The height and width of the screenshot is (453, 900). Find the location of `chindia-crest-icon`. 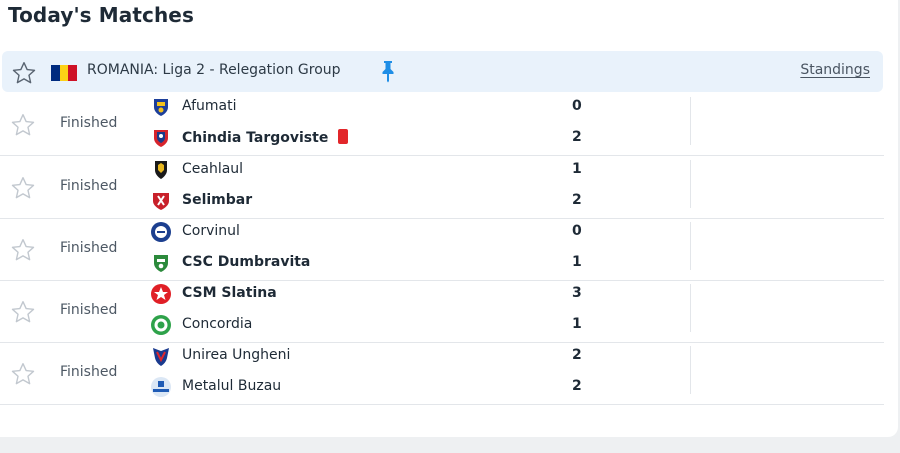

chindia-crest-icon is located at coordinates (161, 138).